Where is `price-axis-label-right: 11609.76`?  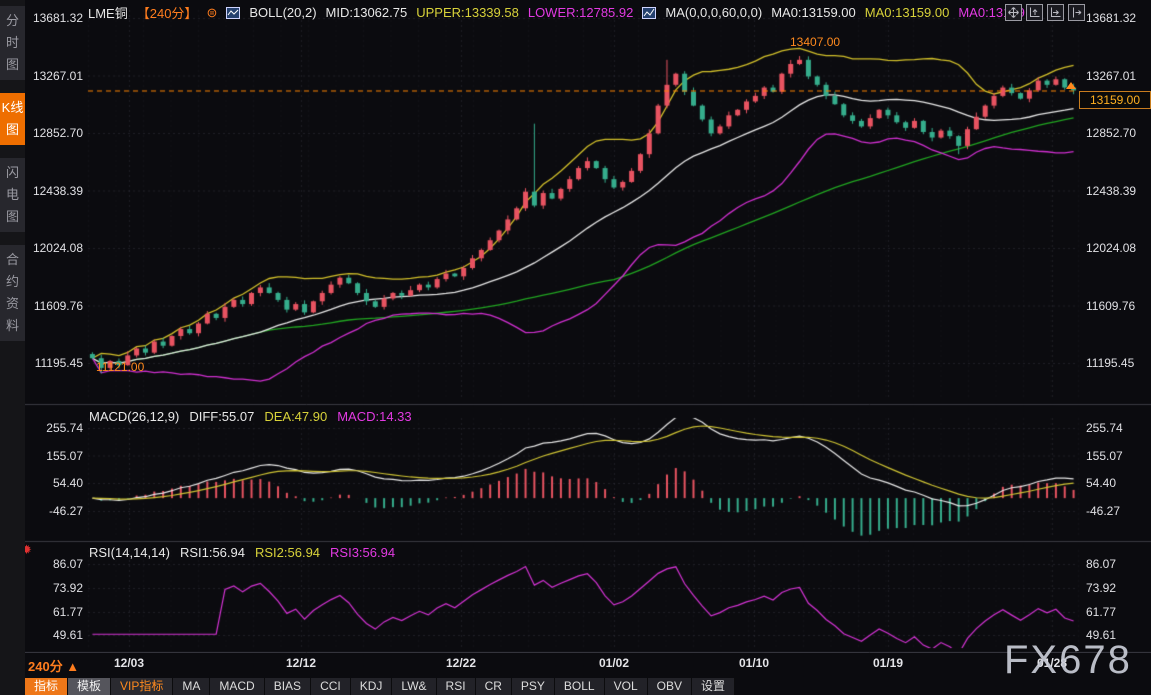 price-axis-label-right: 11609.76 is located at coordinates (1111, 305).